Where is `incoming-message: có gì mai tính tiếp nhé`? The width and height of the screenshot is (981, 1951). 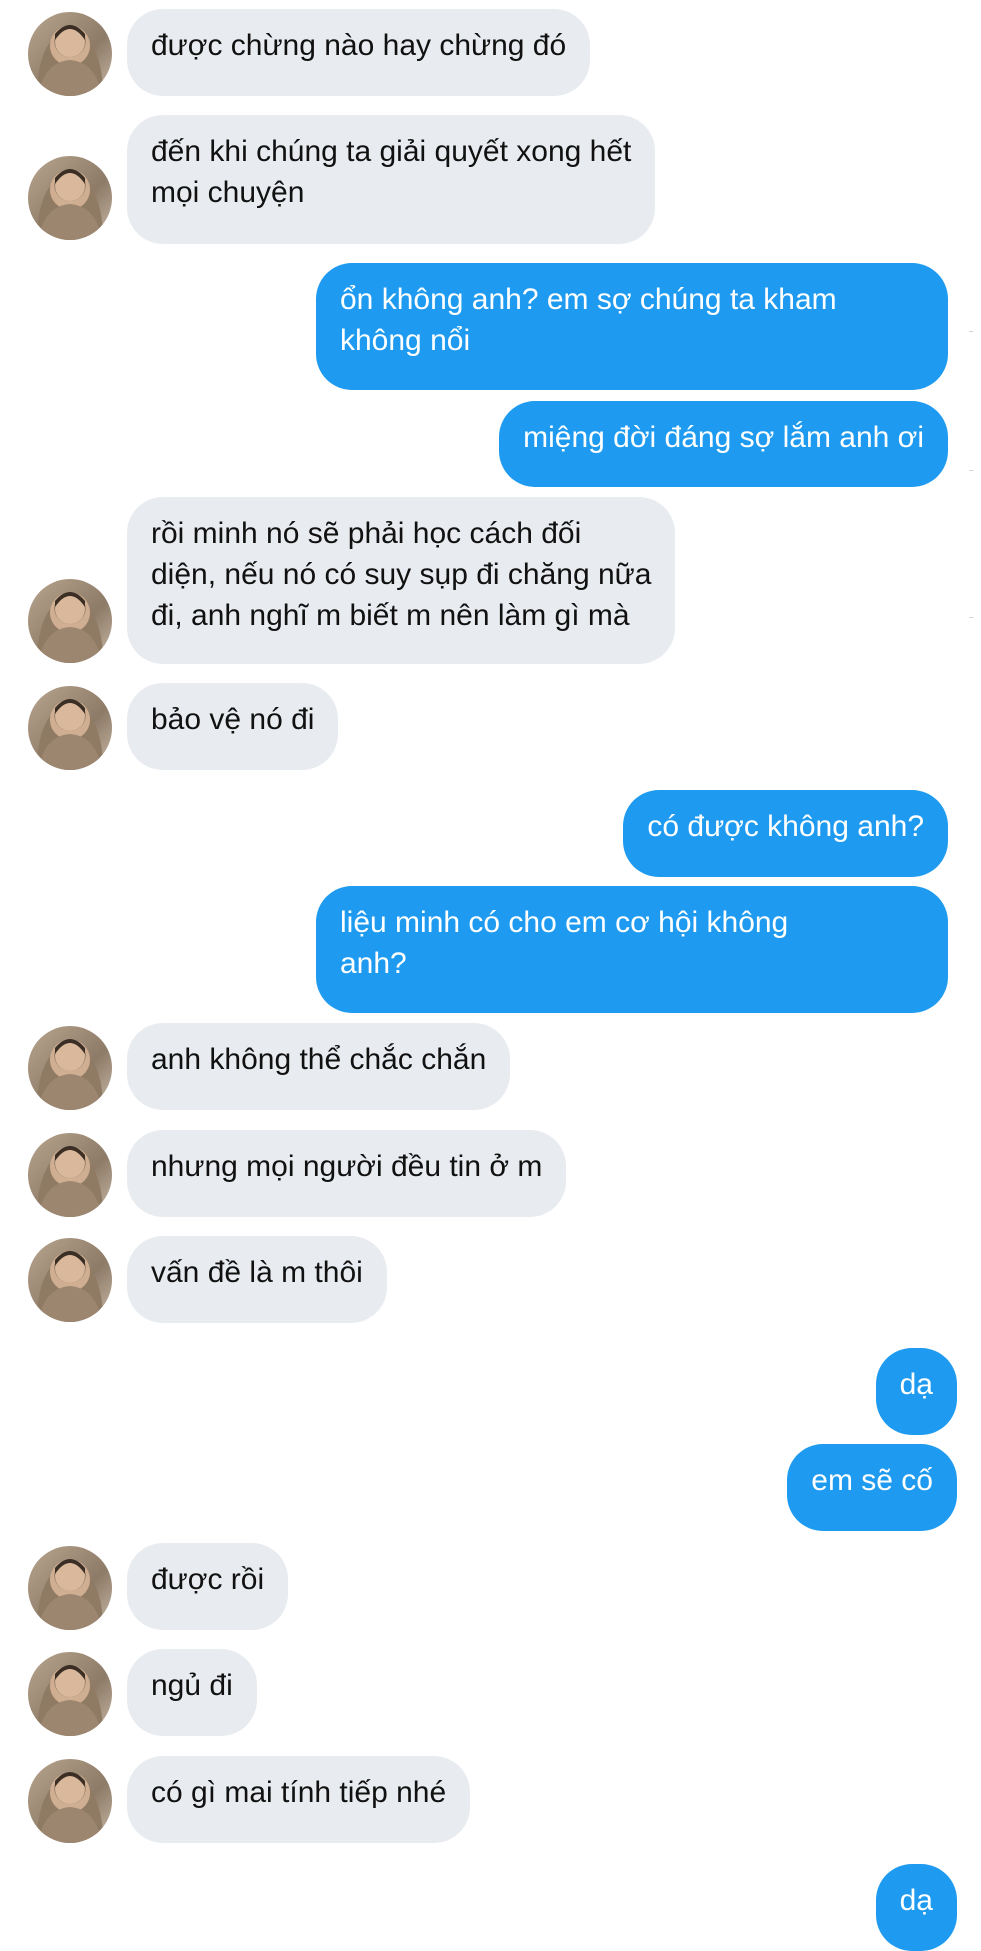 incoming-message: có gì mai tính tiếp nhé is located at coordinates (299, 1799).